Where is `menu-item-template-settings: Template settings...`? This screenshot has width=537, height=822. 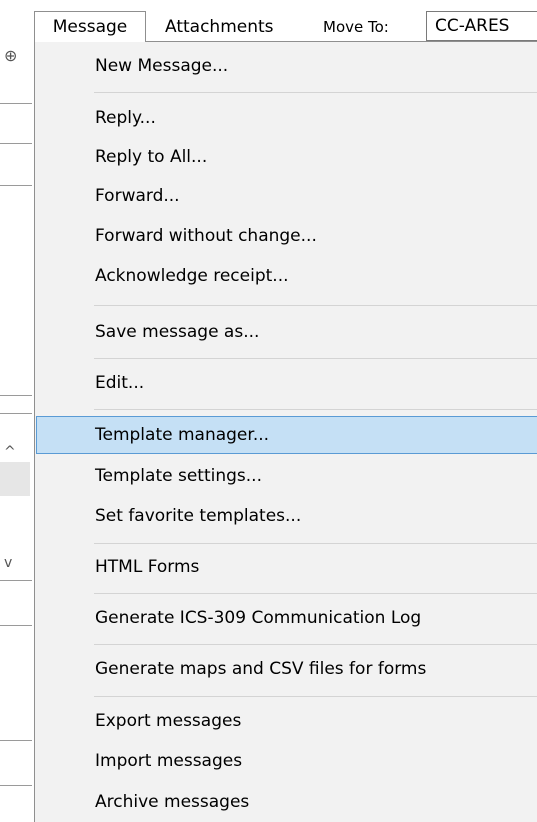 menu-item-template-settings: Template settings... is located at coordinates (286, 477).